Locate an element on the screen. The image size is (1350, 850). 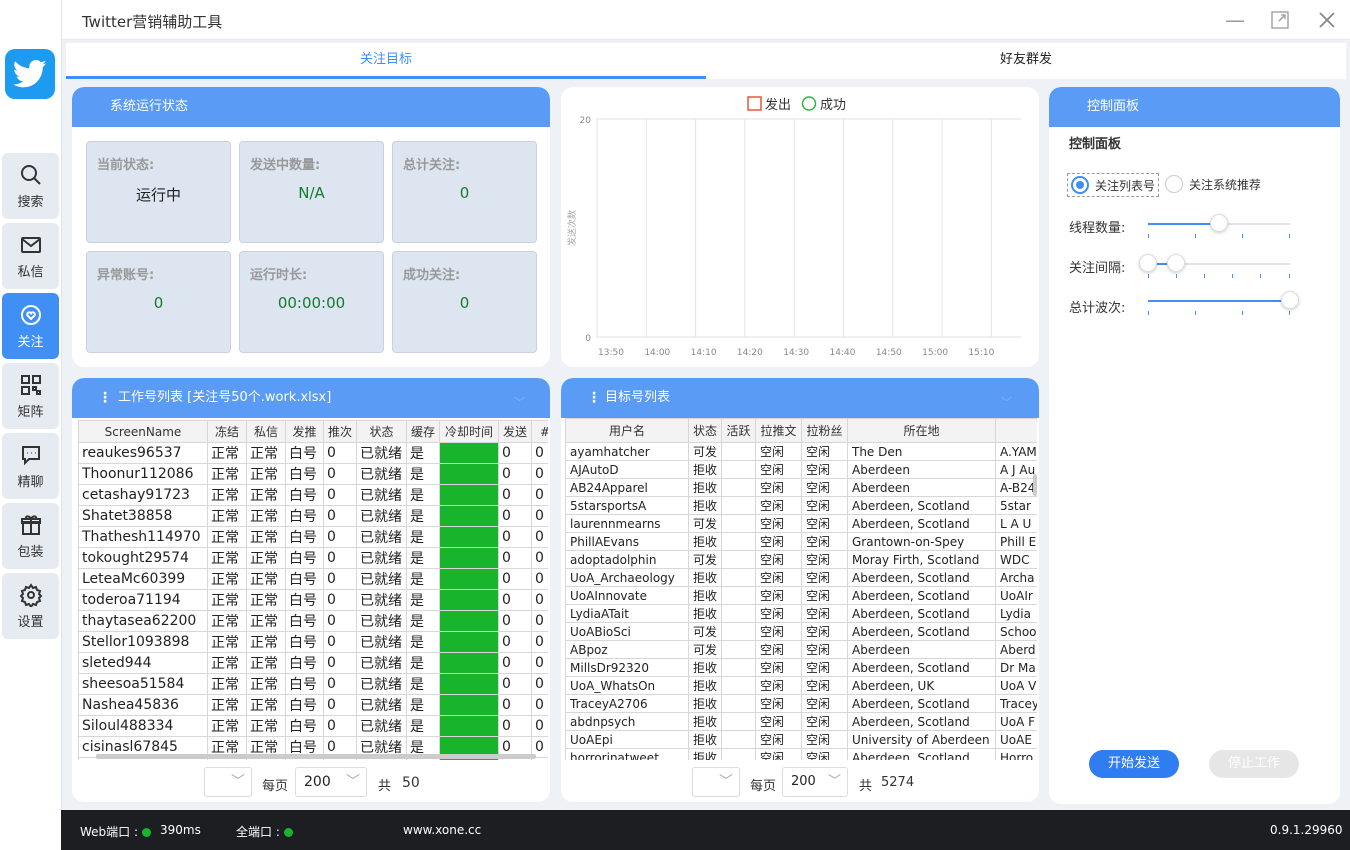
work-col-header: 冻结 is located at coordinates (227, 431).